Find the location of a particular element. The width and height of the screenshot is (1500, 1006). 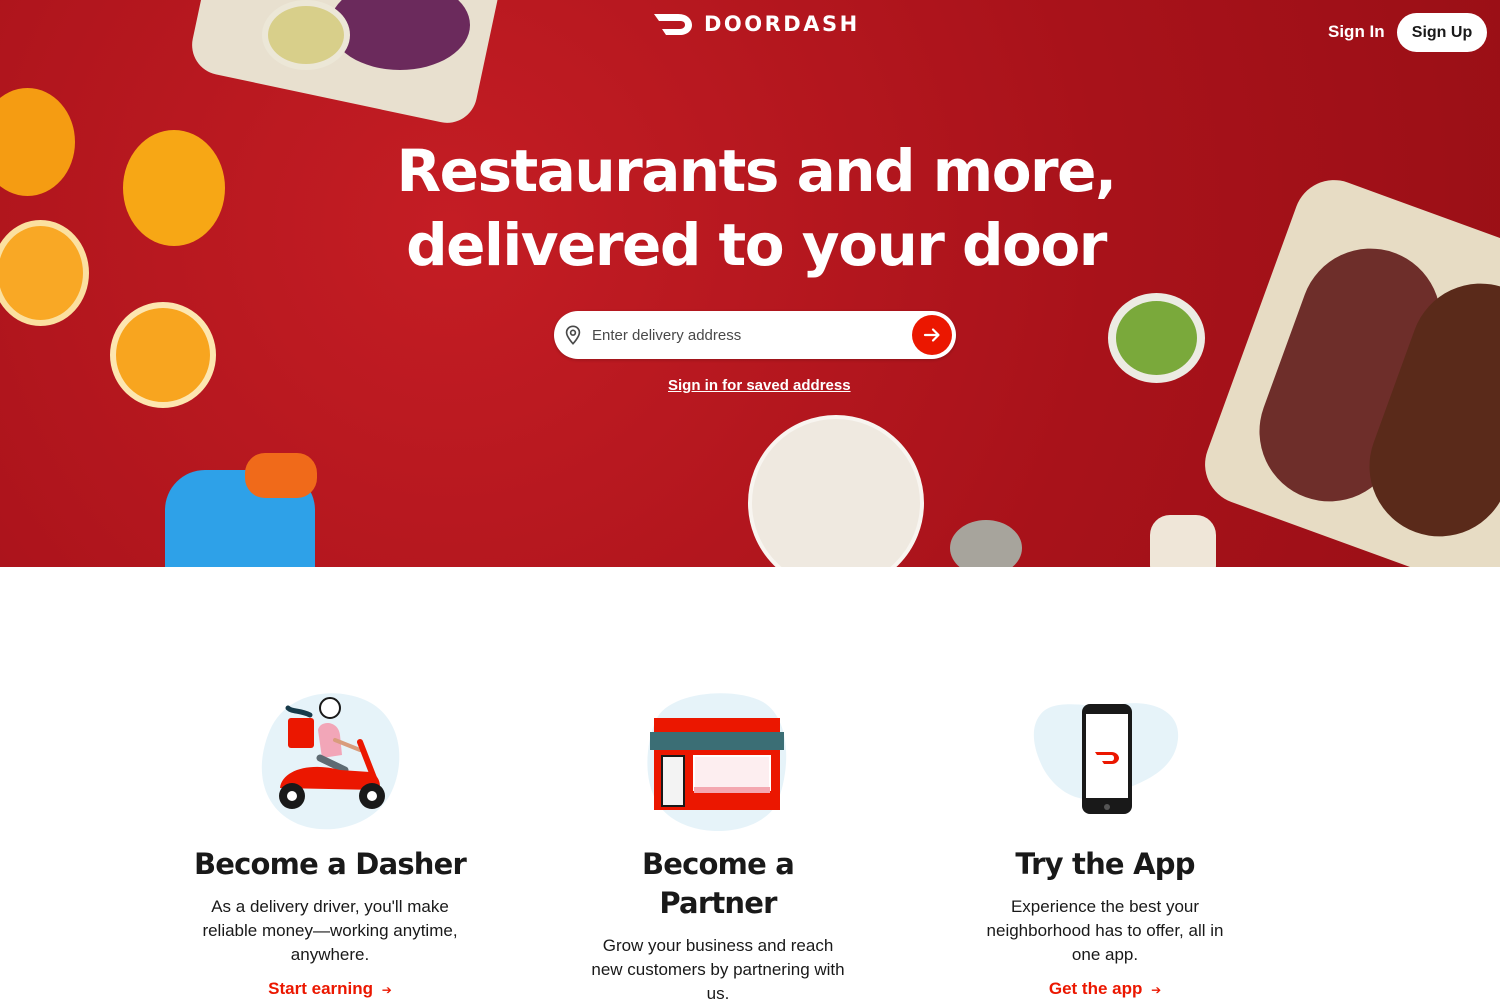

card-title: Become a Dasher is located at coordinates (330, 864).